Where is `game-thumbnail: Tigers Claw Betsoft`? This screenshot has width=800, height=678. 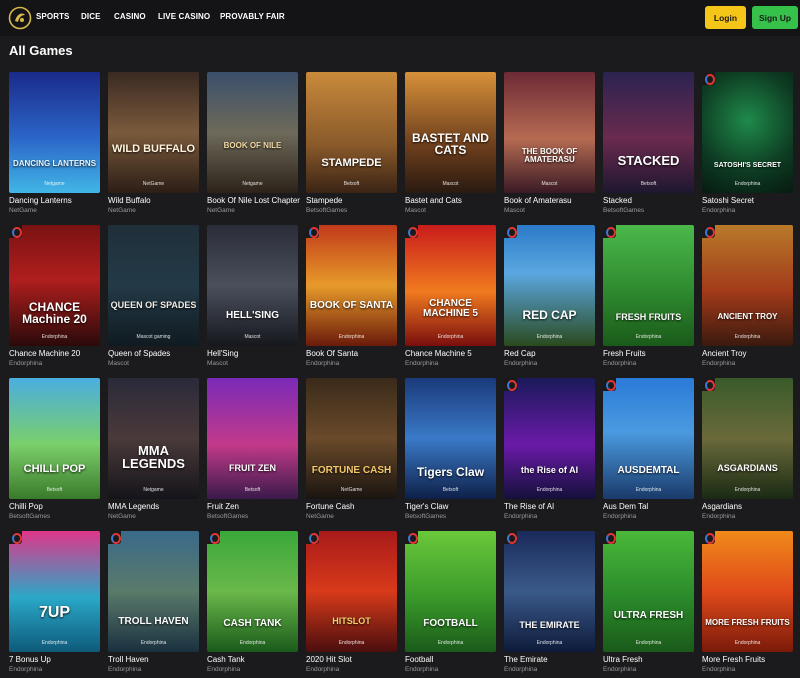
game-thumbnail: Tigers Claw Betsoft is located at coordinates (450, 438).